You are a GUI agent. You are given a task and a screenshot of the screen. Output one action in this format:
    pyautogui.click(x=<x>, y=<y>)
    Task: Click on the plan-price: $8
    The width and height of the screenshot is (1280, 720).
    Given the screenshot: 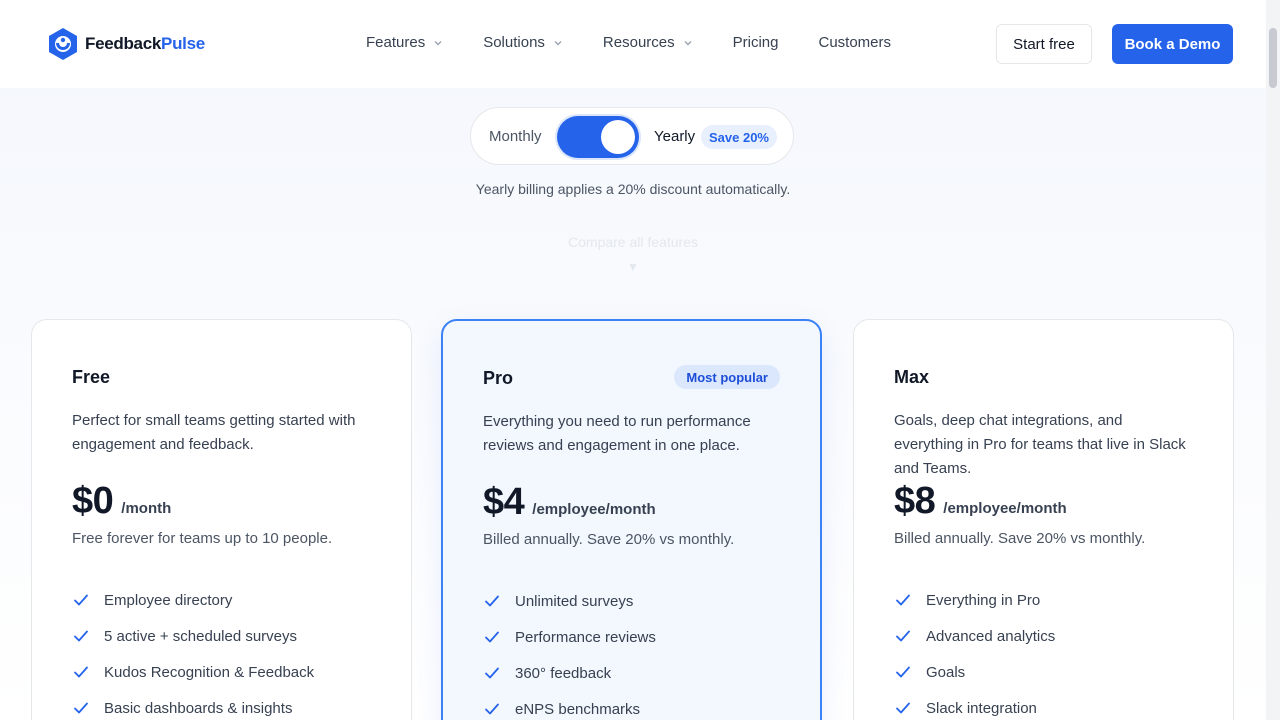 What is the action you would take?
    pyautogui.click(x=915, y=501)
    